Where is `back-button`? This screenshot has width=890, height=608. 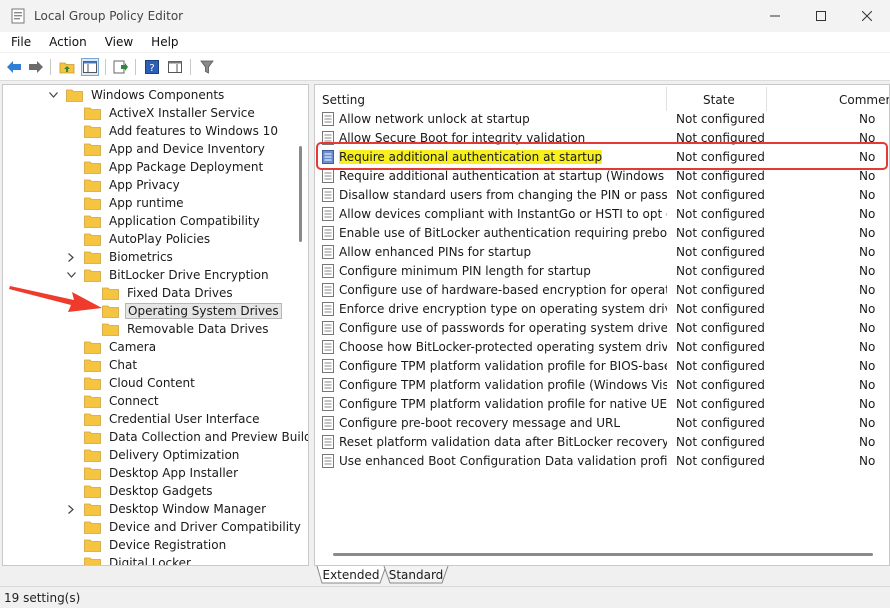 back-button is located at coordinates (14, 67).